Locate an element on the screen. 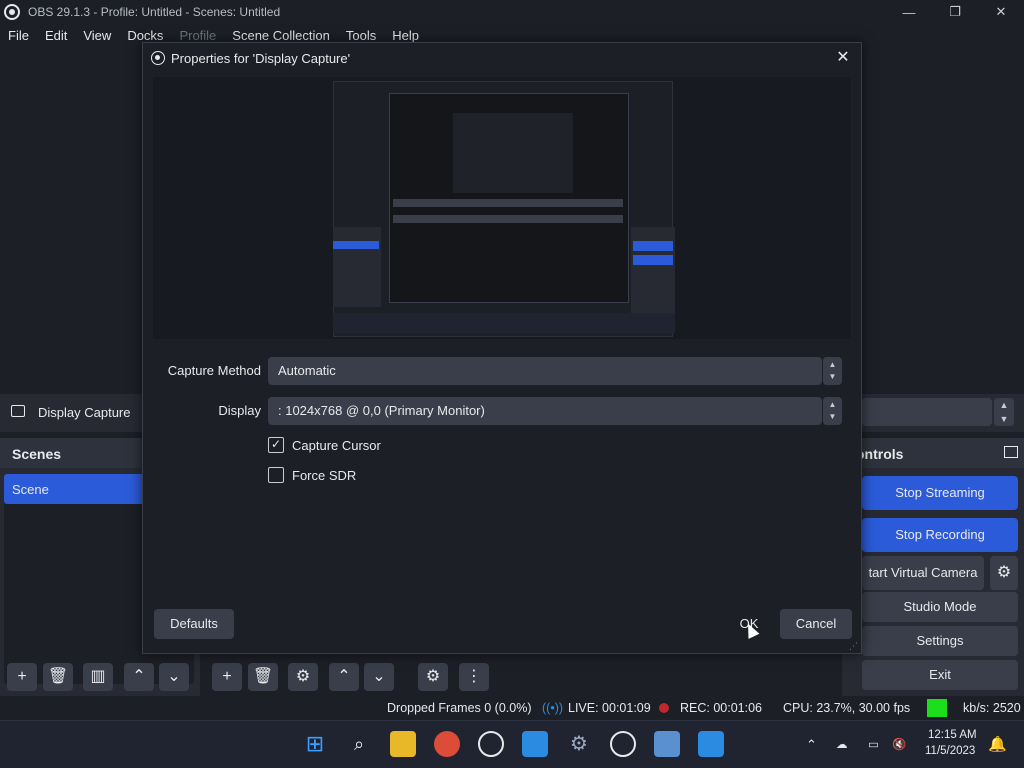 The height and width of the screenshot is (768, 1024). defaults-button: Defaults is located at coordinates (194, 624).